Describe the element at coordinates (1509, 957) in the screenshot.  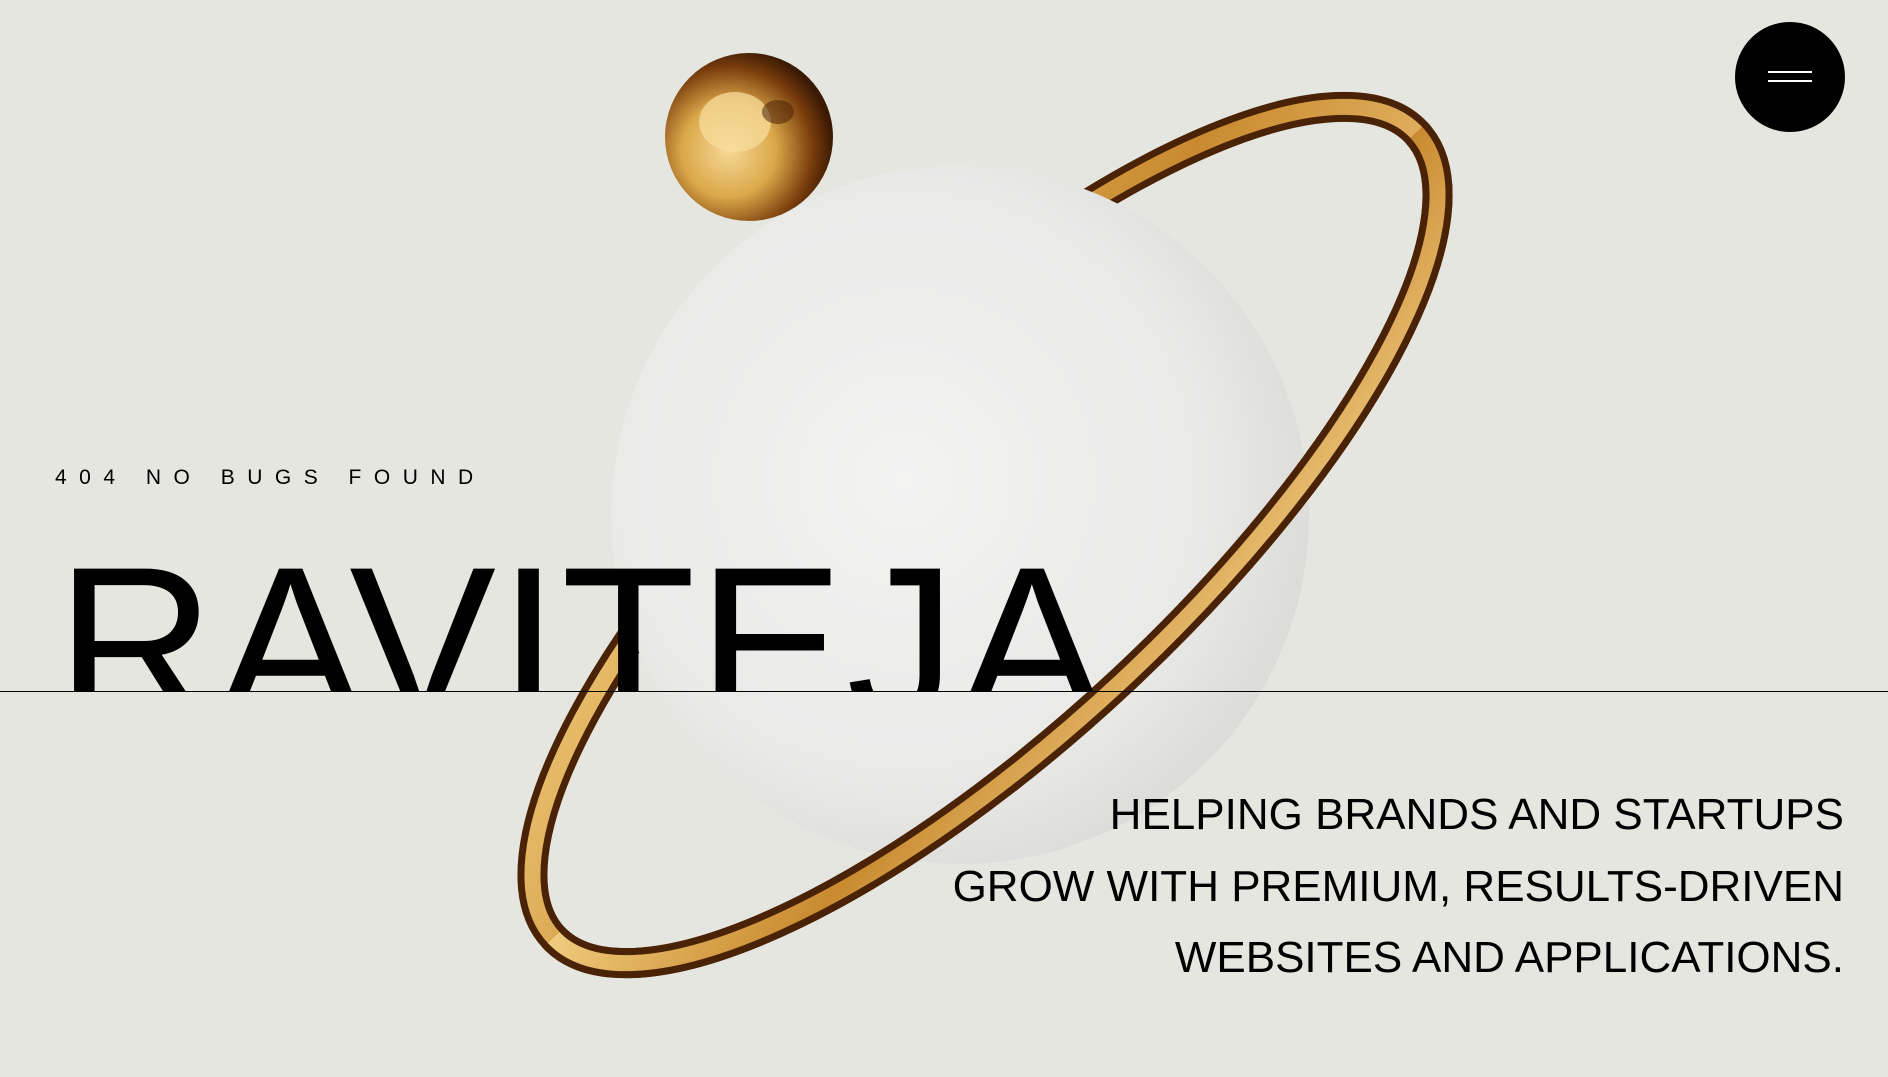
I see `tagline-line: WEBSITES AND APPLICATIONS.` at that location.